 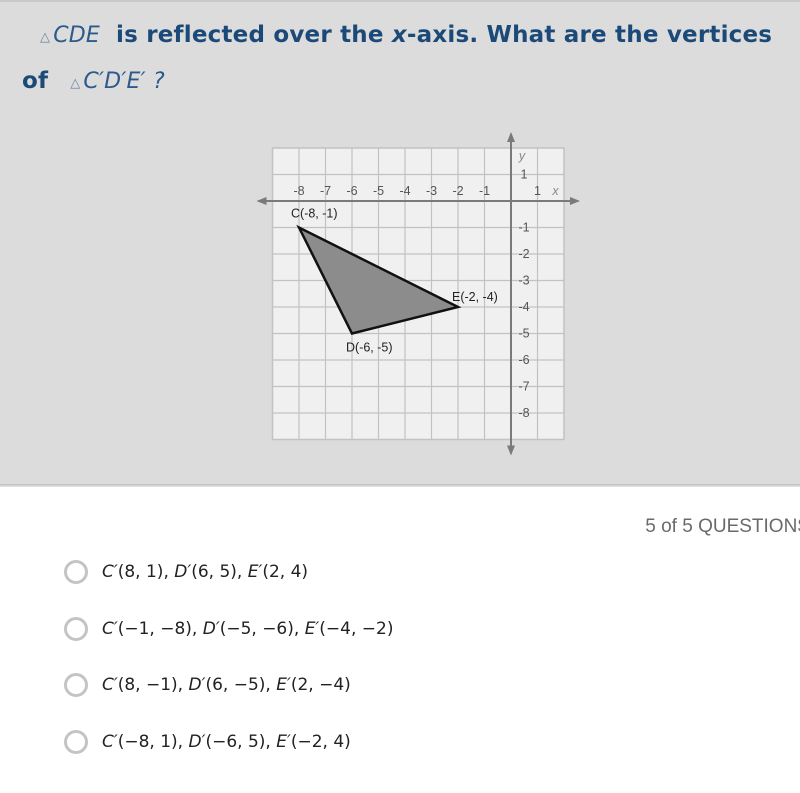 I want to click on question-progress: 5 of 5 QUESTIONS, so click(x=722, y=526).